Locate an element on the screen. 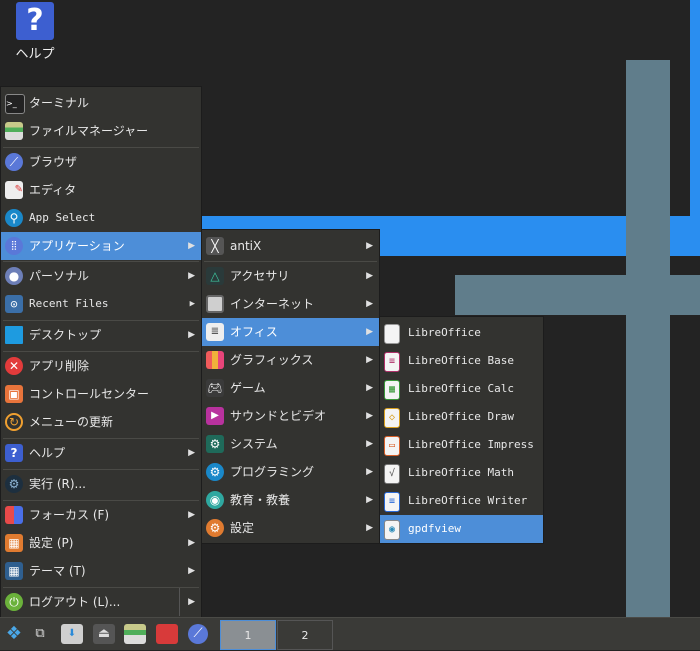  terminal-icon: >_ is located at coordinates (15, 104).